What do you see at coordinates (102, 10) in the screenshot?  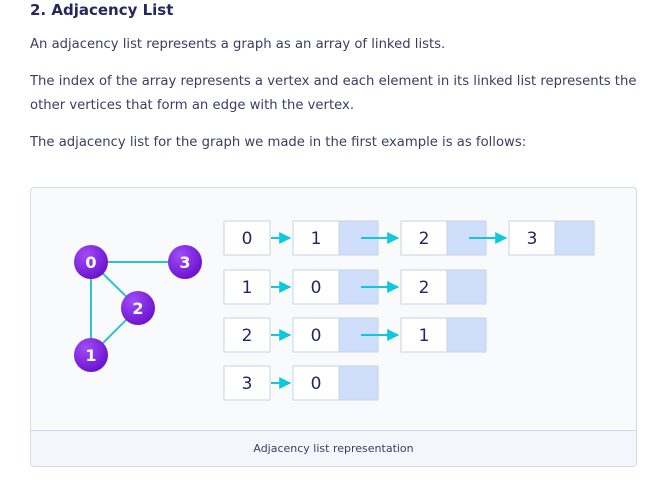 I see `section-heading: 2. Adjacency List` at bounding box center [102, 10].